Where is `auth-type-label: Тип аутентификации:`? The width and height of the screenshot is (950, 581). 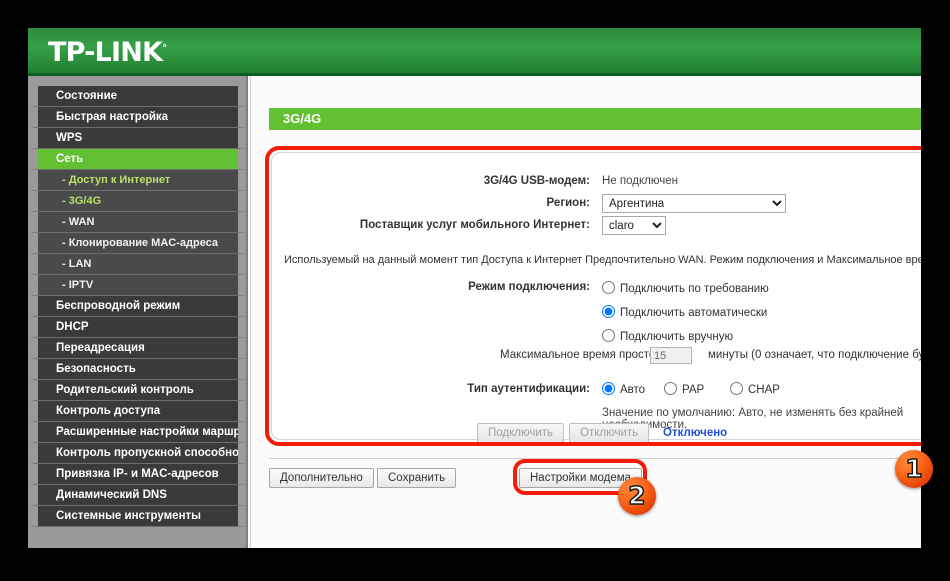
auth-type-label: Тип аутентификации: is located at coordinates (528, 389).